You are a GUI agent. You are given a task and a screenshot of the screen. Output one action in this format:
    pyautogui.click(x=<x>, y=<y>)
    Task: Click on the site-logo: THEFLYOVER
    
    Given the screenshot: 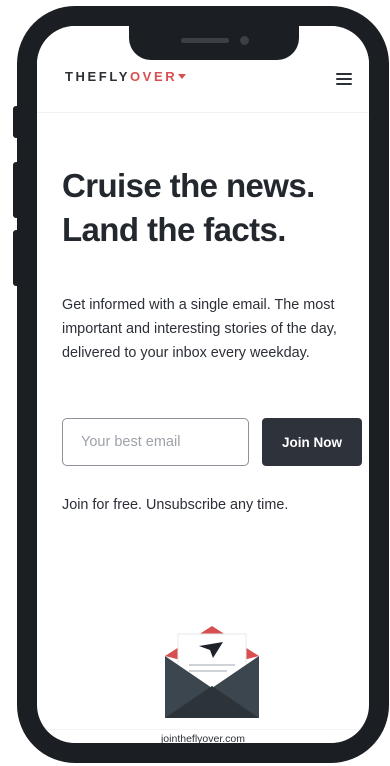 What is the action you would take?
    pyautogui.click(x=126, y=76)
    